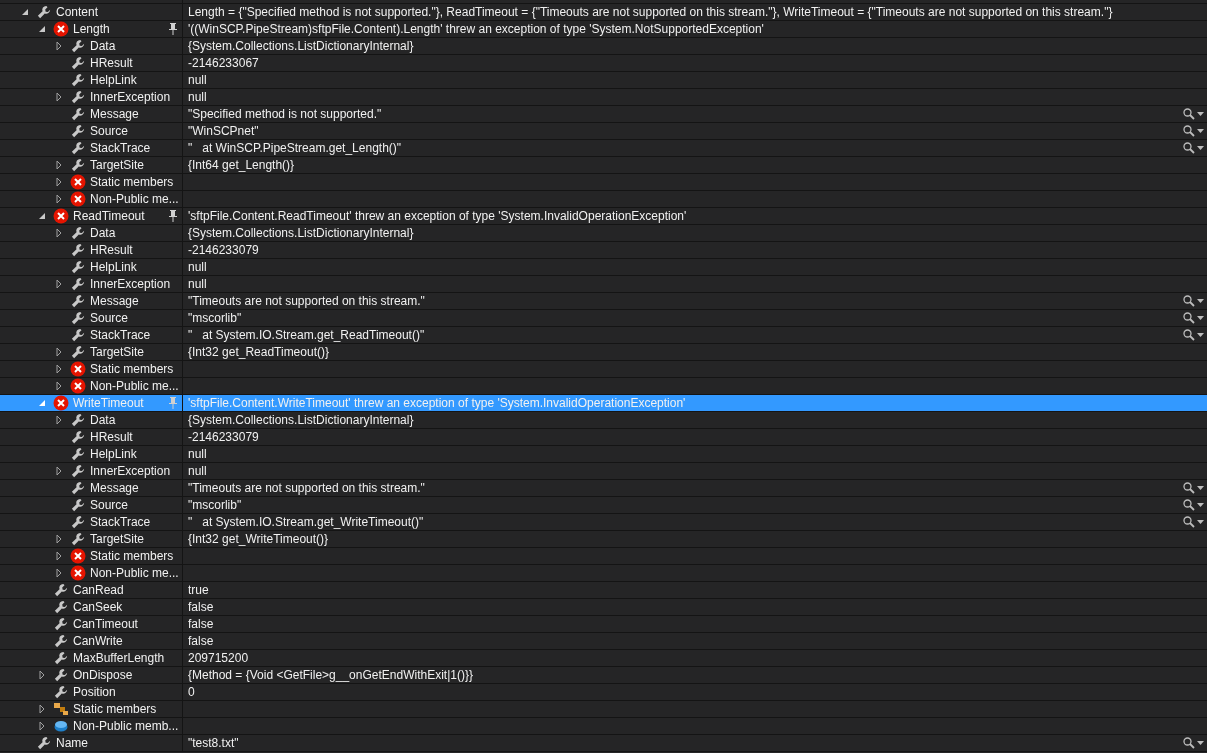 The width and height of the screenshot is (1207, 753). What do you see at coordinates (99, 590) in the screenshot?
I see `property-name: CanRead` at bounding box center [99, 590].